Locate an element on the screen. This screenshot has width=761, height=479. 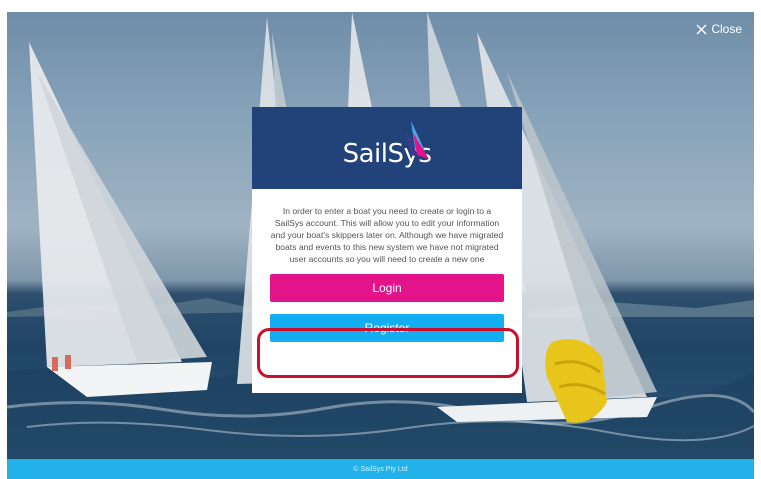
sailsys-logo: SailSys is located at coordinates (387, 145).